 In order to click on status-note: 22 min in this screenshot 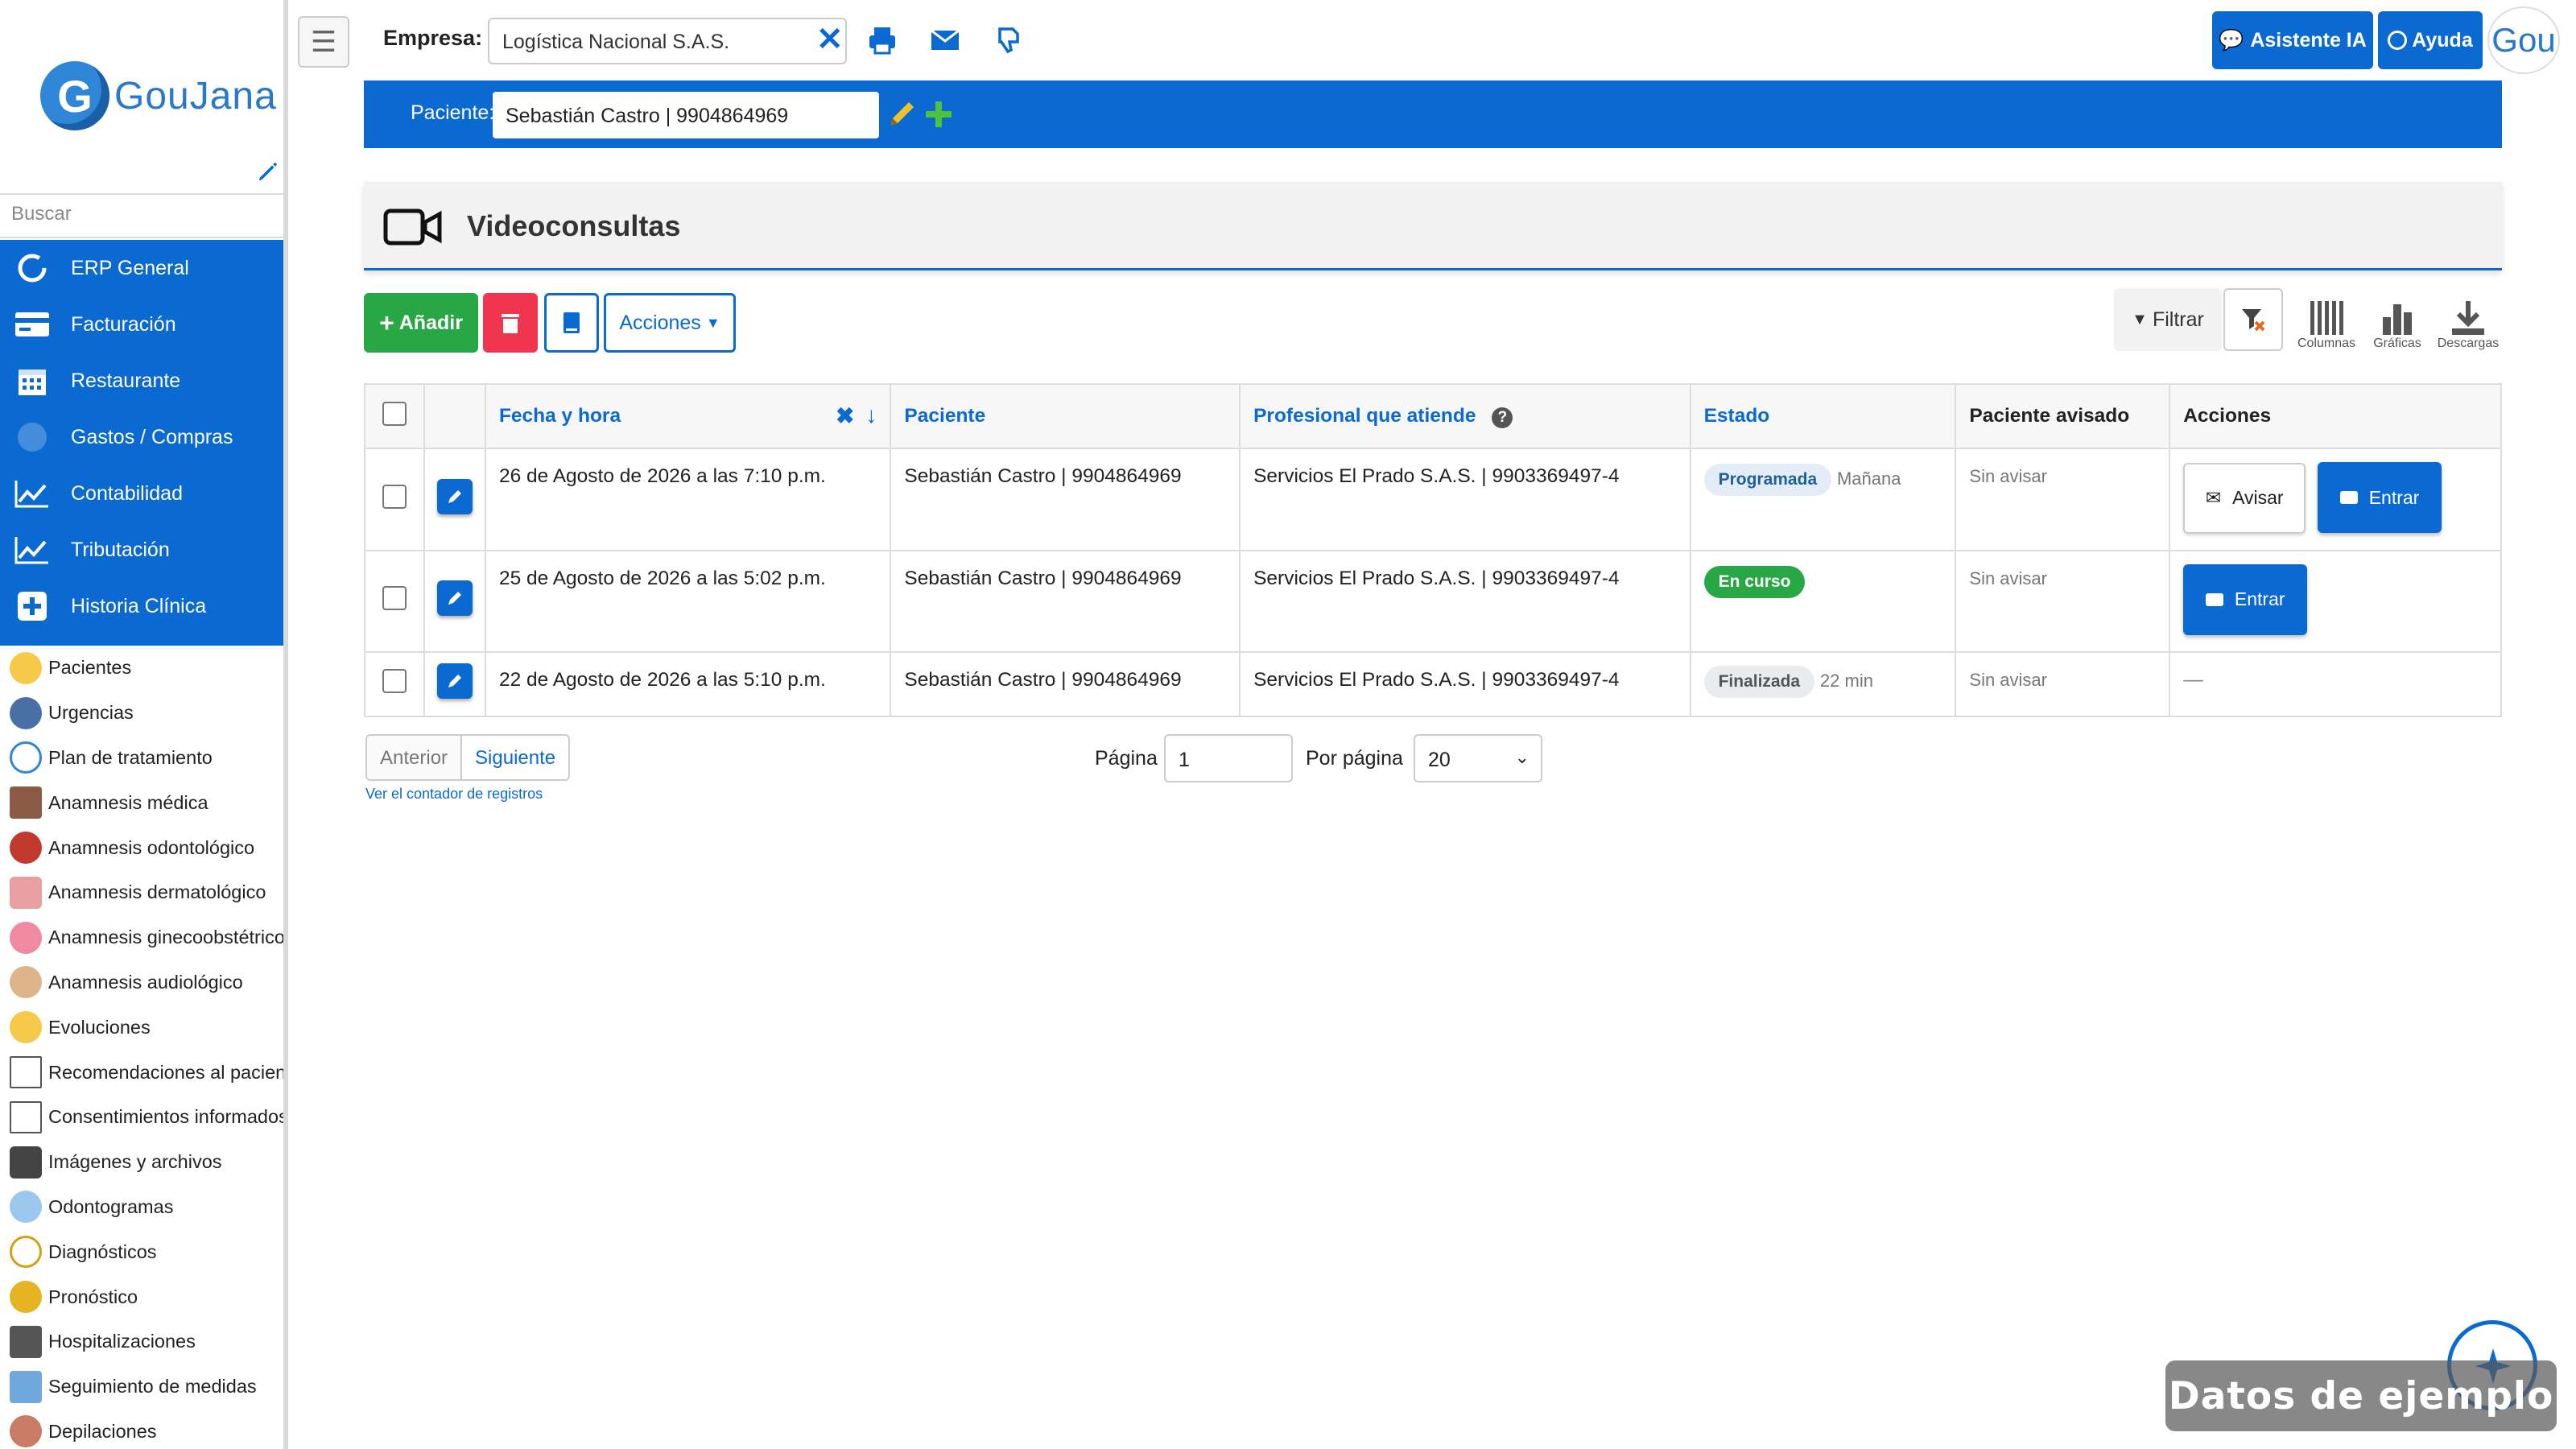, I will do `click(1846, 680)`.